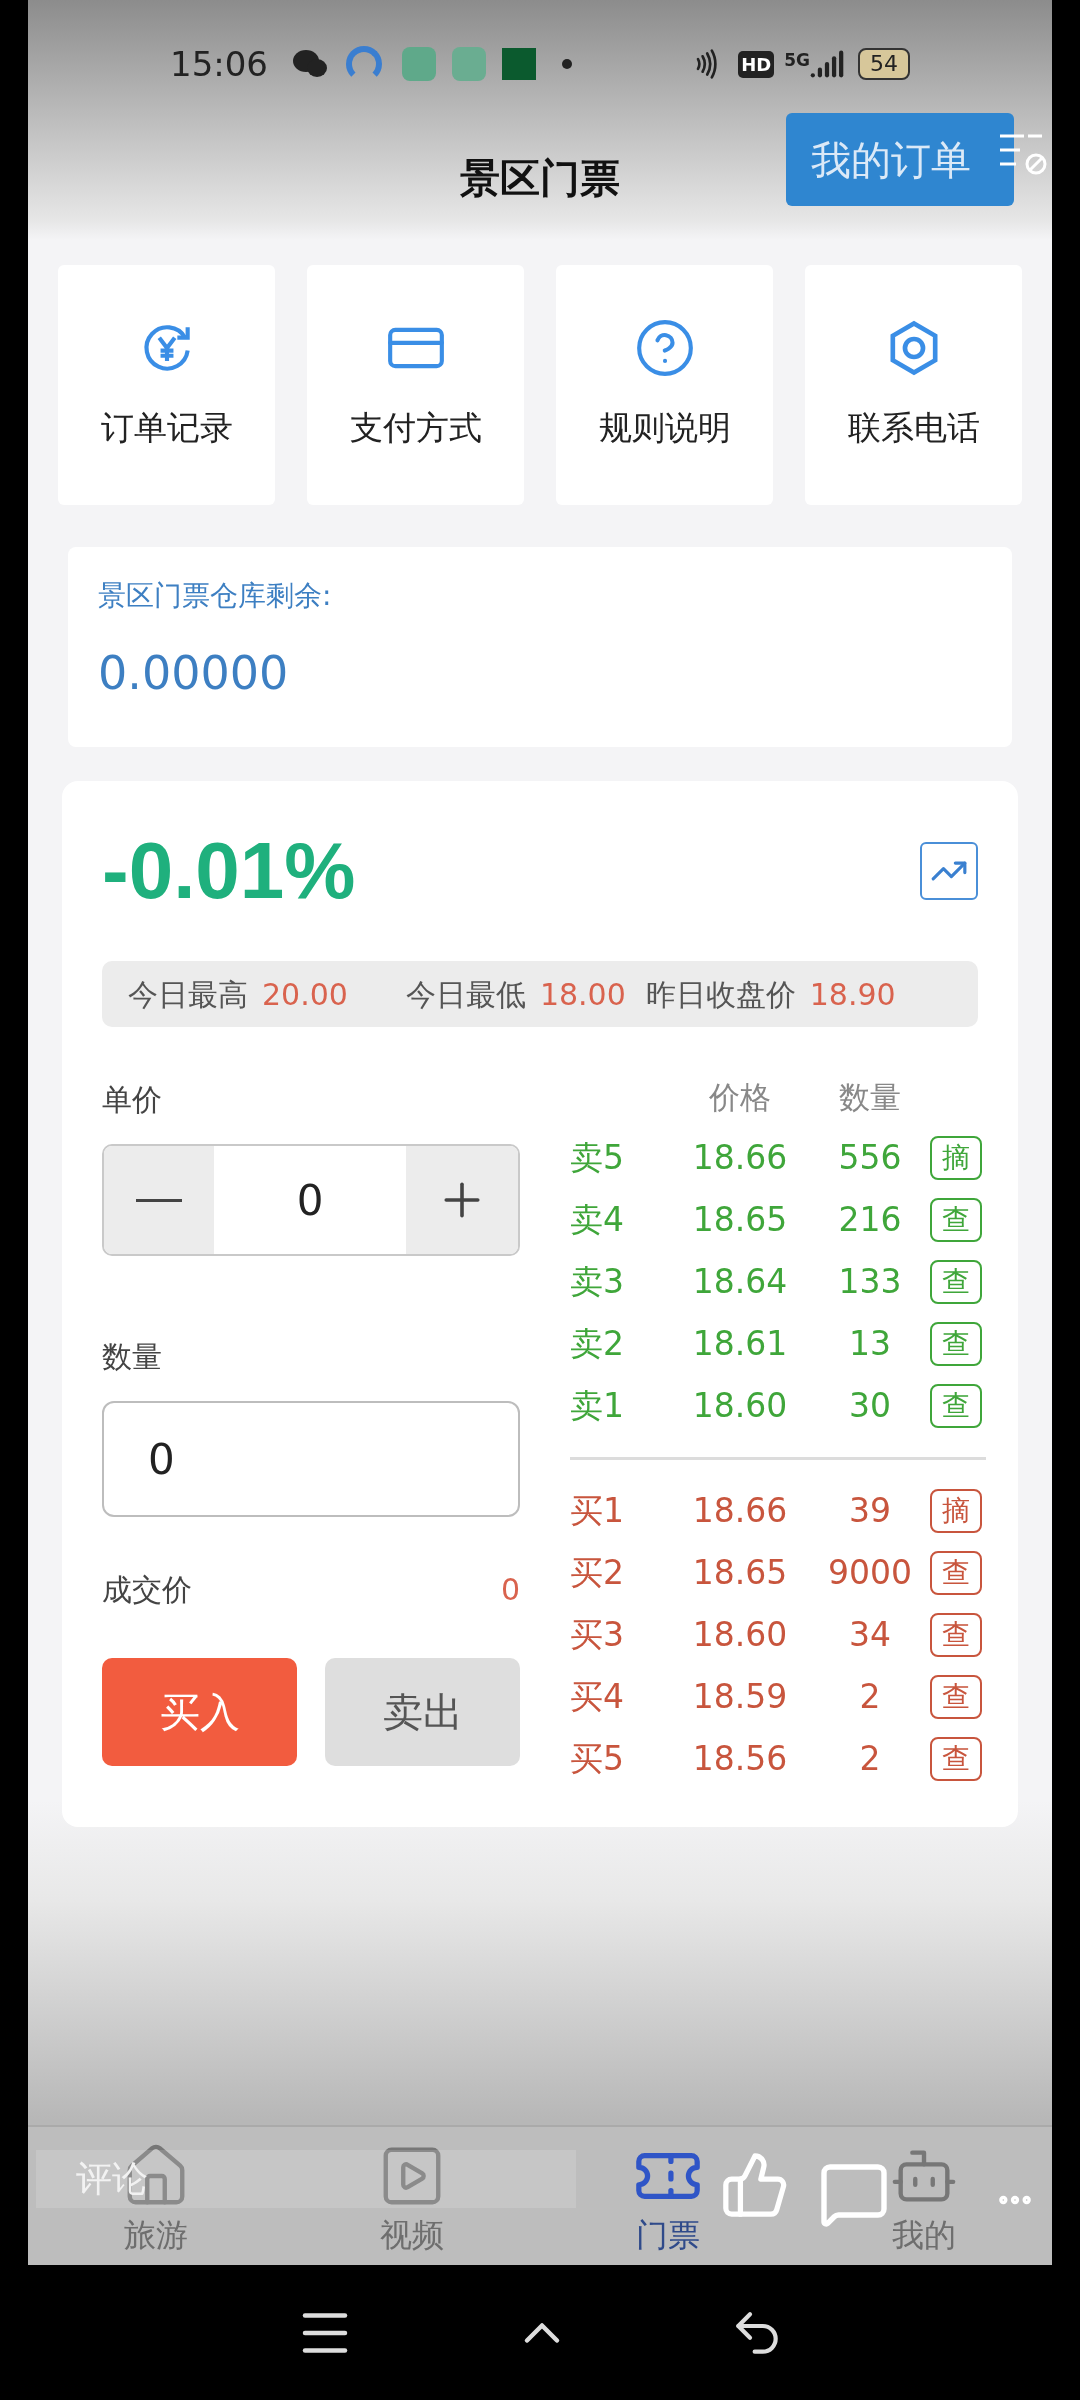 This screenshot has width=1080, height=2400. I want to click on price-cell-text: 18.56, so click(740, 1759).